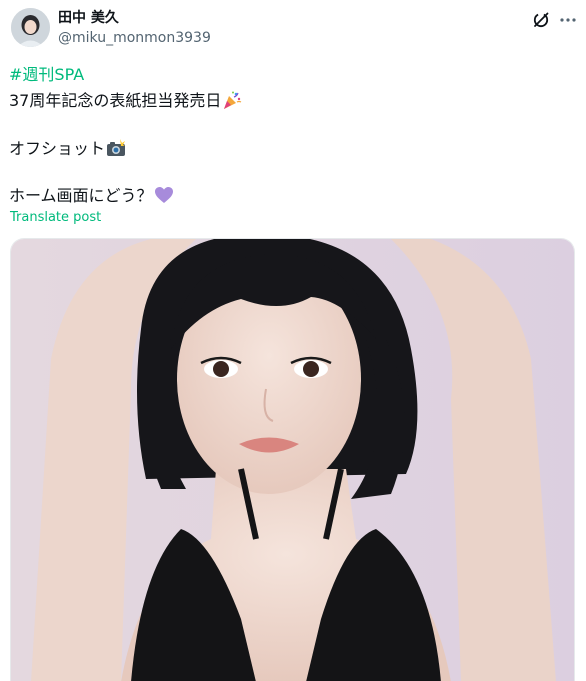 This screenshot has height=681, width=586. What do you see at coordinates (232, 100) in the screenshot?
I see `party-popper-icon` at bounding box center [232, 100].